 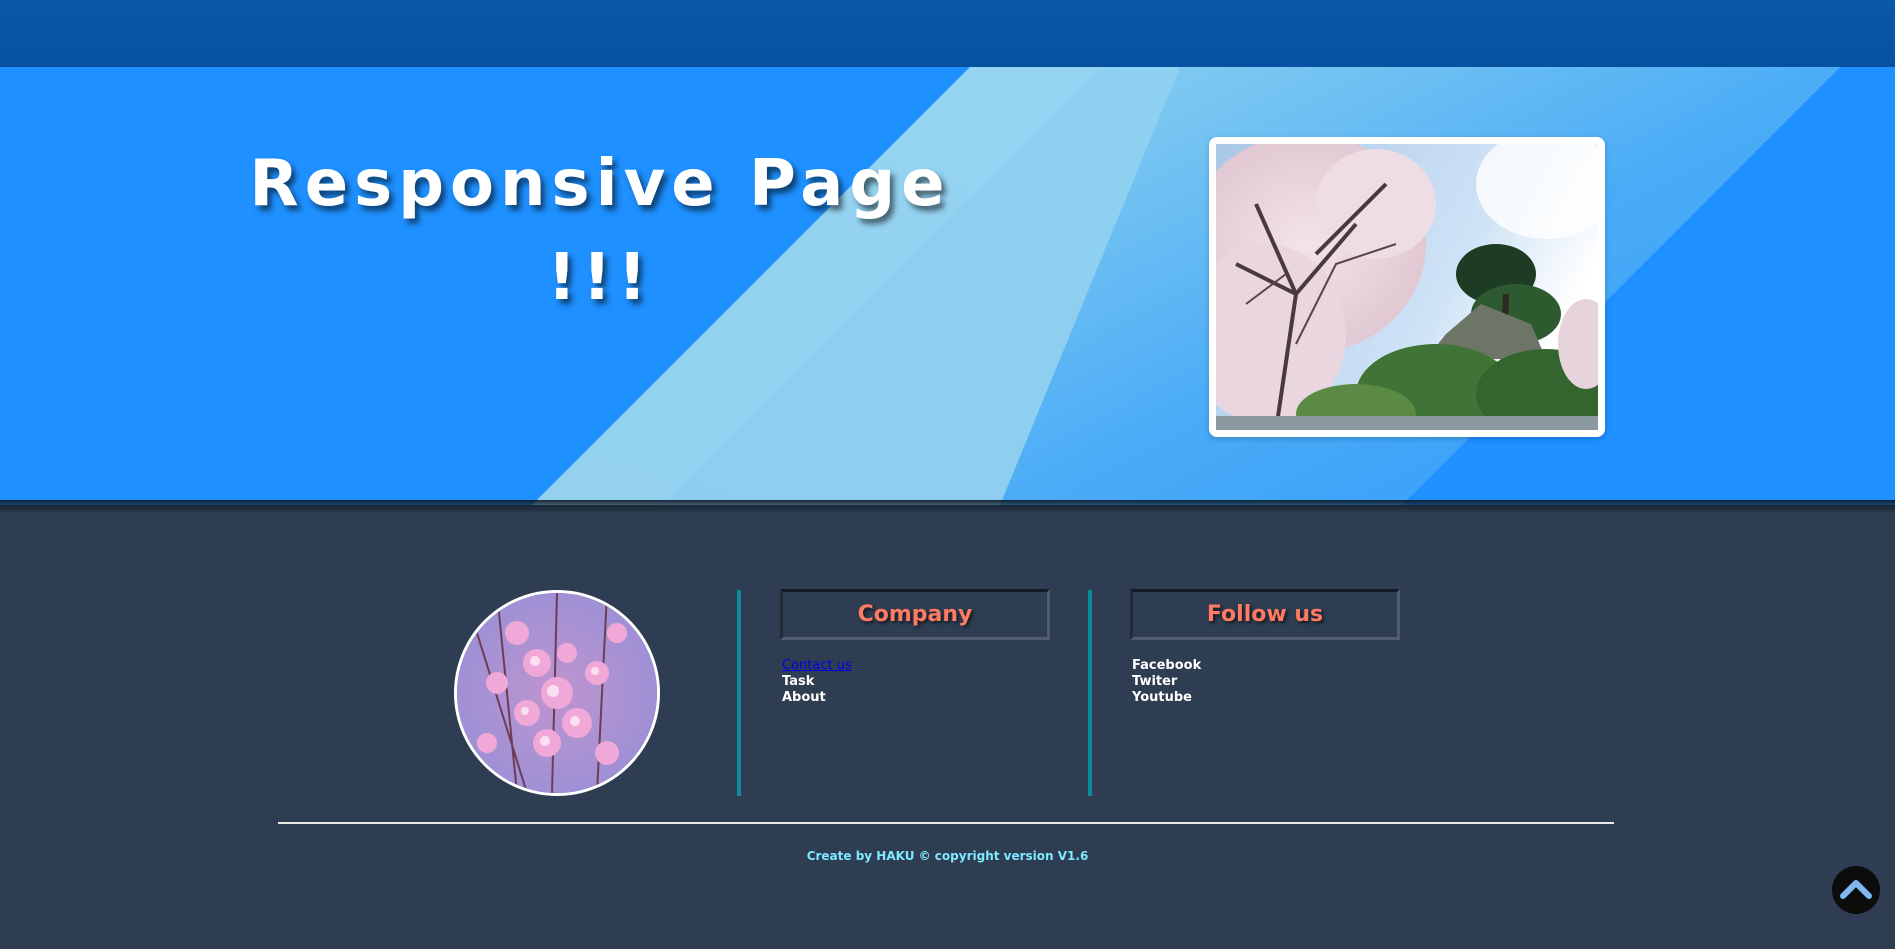 I want to click on list-item: Contact us, so click(x=817, y=666).